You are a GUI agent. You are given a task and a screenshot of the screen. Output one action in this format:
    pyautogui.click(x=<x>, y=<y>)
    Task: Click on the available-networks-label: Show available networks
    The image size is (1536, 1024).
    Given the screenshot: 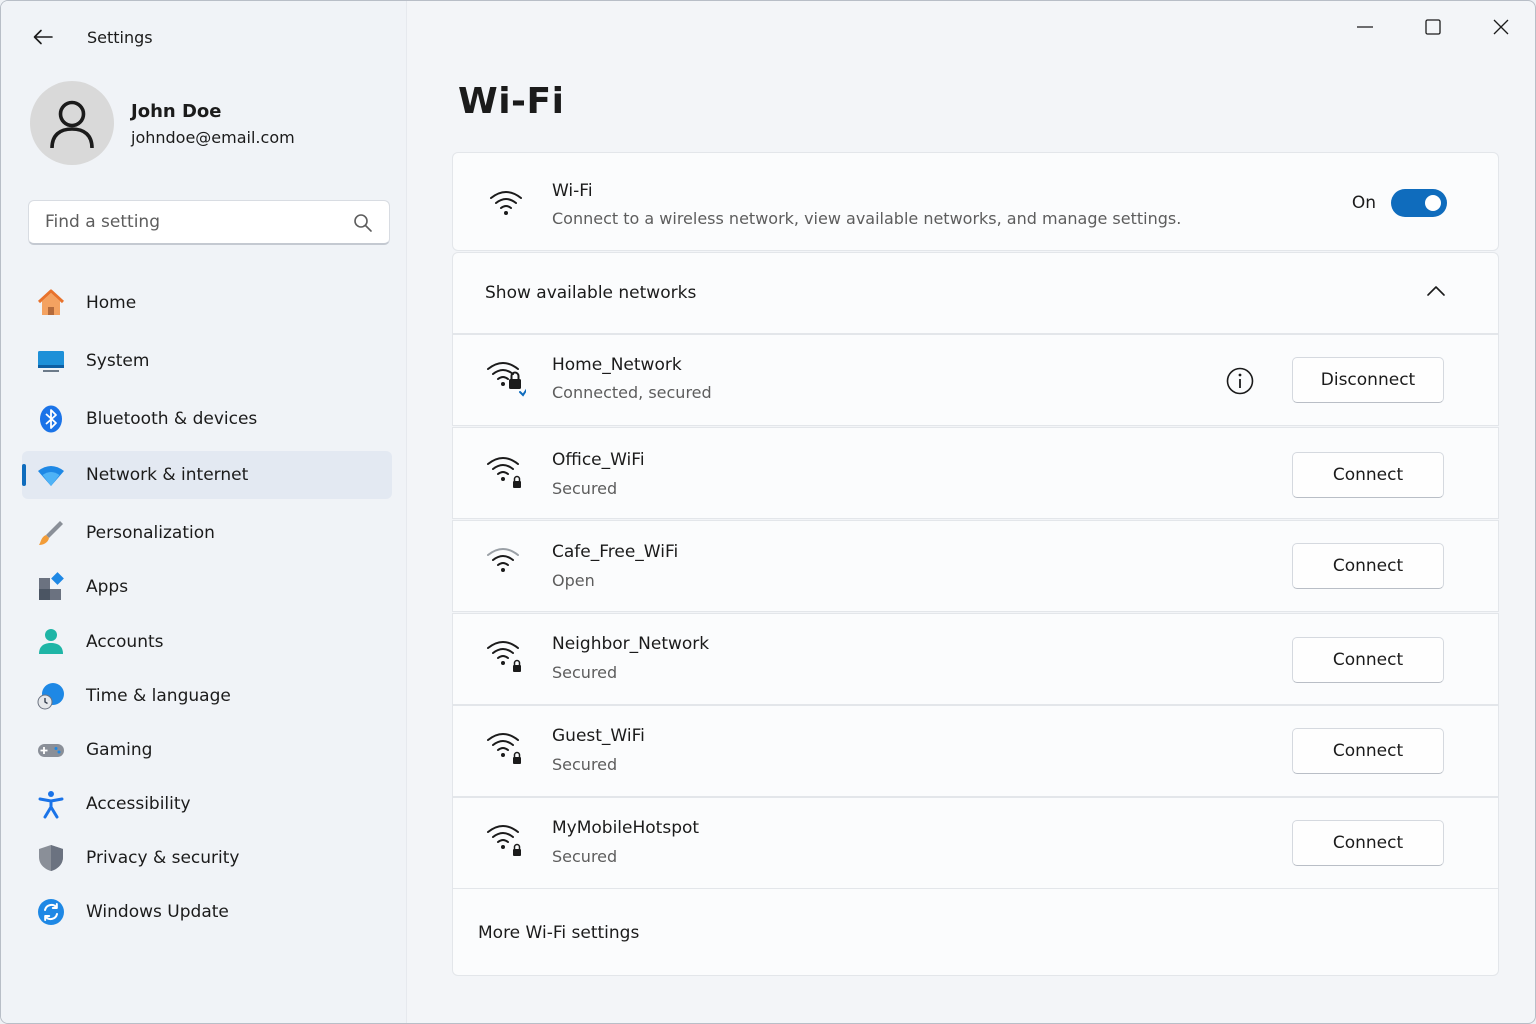 What is the action you would take?
    pyautogui.click(x=591, y=293)
    